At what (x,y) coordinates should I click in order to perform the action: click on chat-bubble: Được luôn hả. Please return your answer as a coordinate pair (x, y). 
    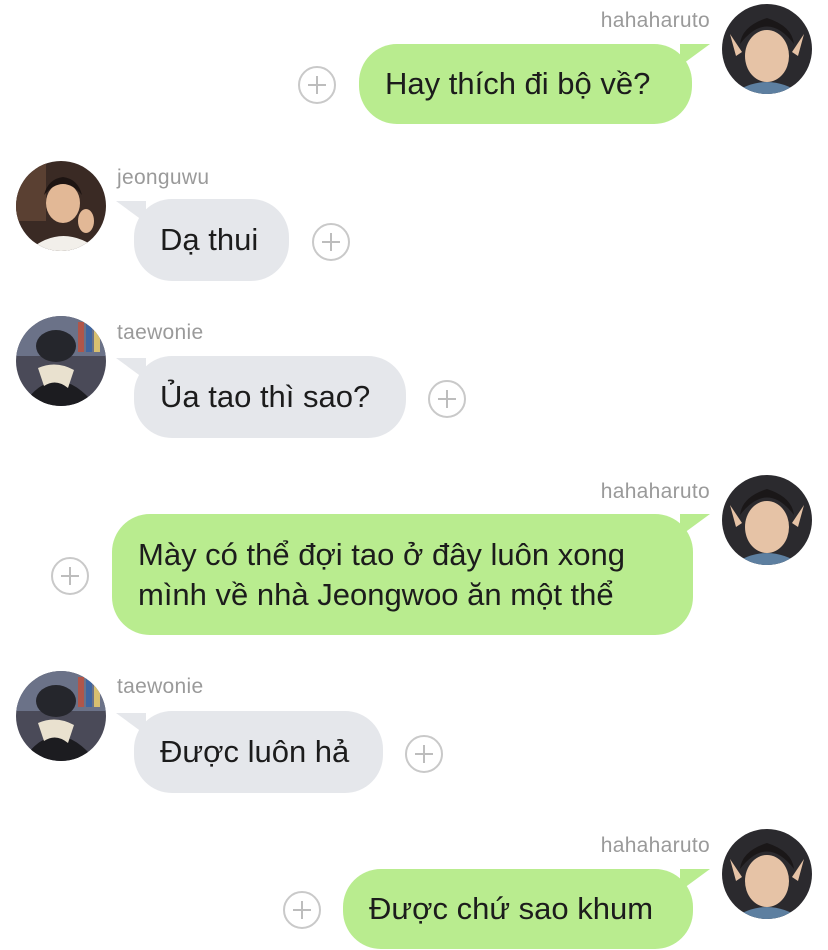
    Looking at the image, I should click on (258, 752).